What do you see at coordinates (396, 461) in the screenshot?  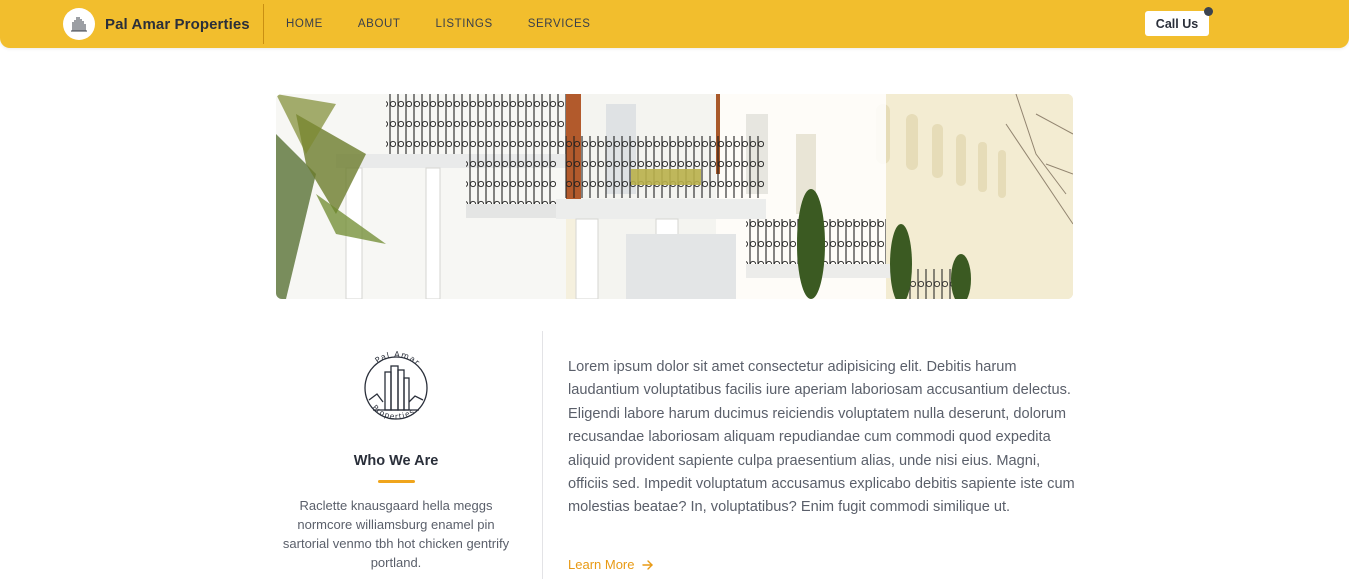 I see `who-we-are-heading: Who We Are` at bounding box center [396, 461].